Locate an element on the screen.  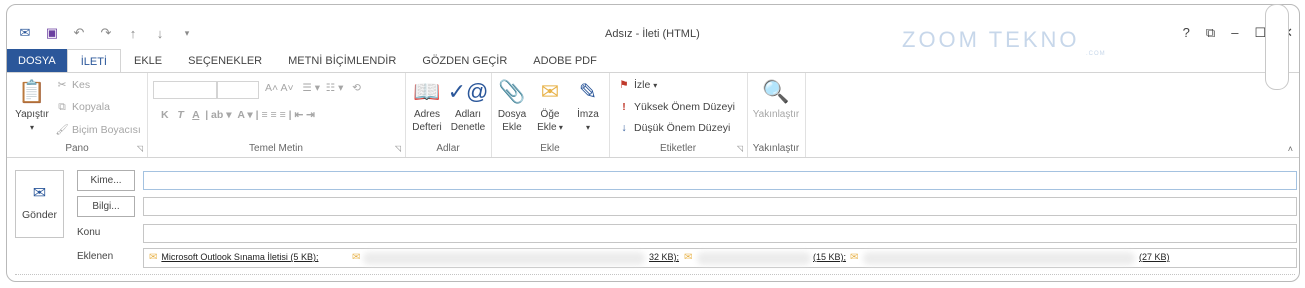
send-icon: ✉ is located at coordinates (39, 193).